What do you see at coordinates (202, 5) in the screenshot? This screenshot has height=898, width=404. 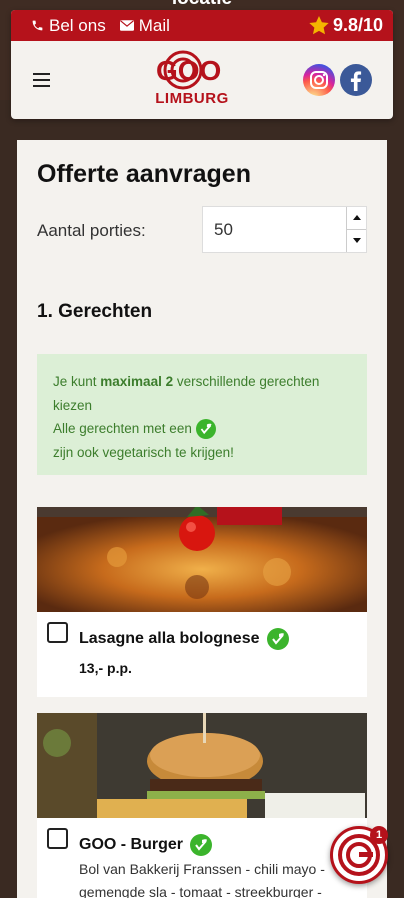 I see `location-heading-cut: locatie` at bounding box center [202, 5].